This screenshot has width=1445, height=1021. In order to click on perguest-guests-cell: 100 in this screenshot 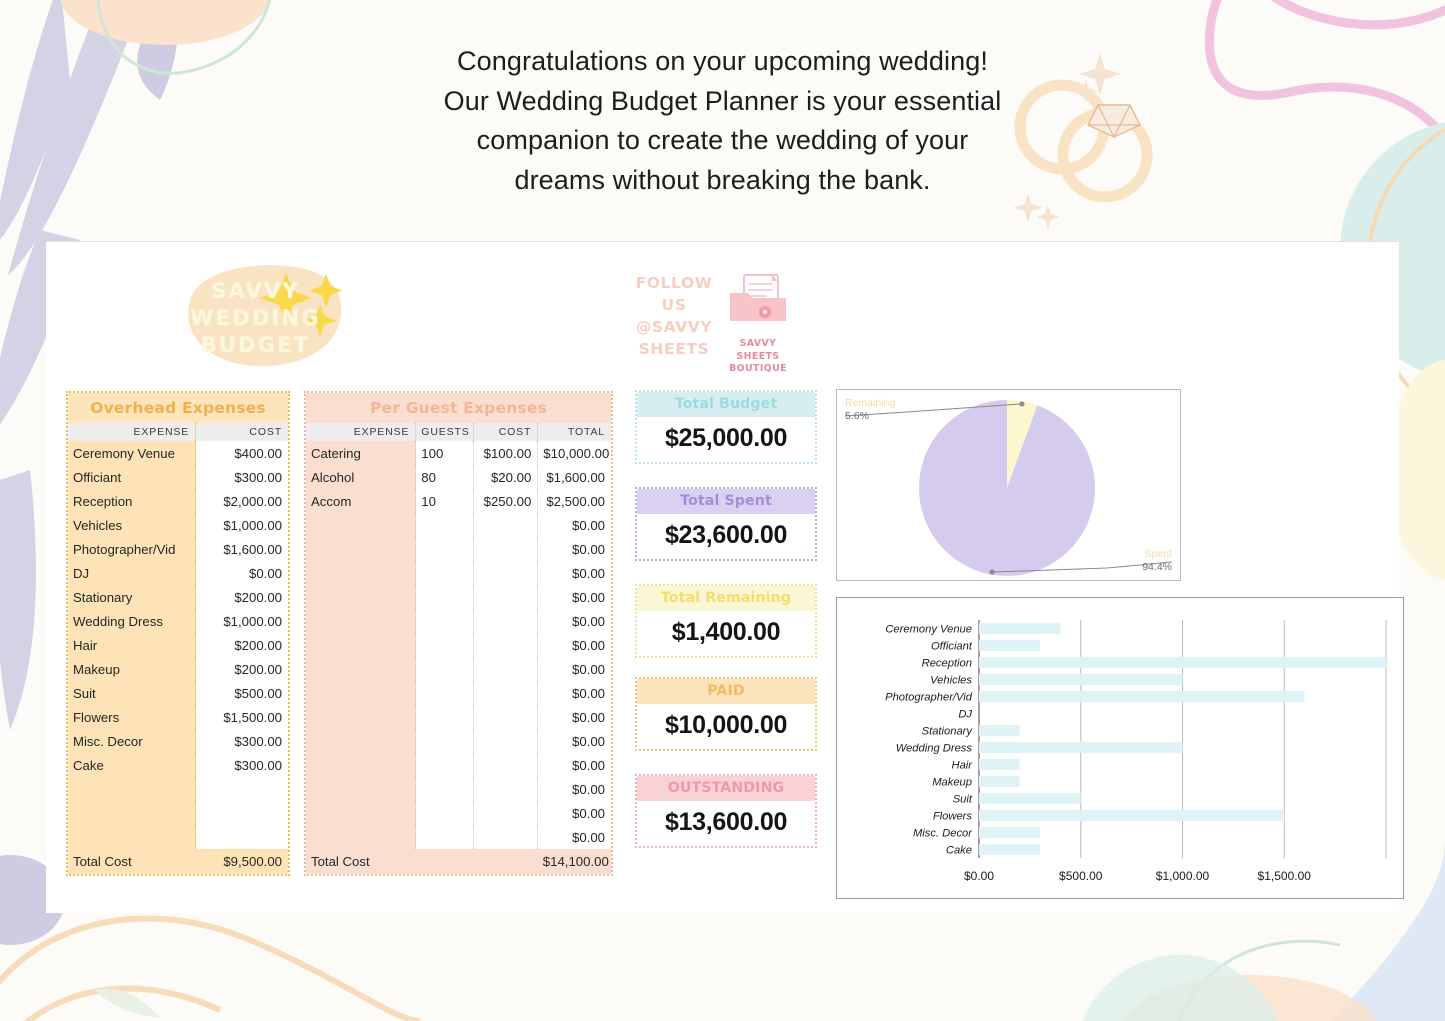, I will do `click(444, 453)`.